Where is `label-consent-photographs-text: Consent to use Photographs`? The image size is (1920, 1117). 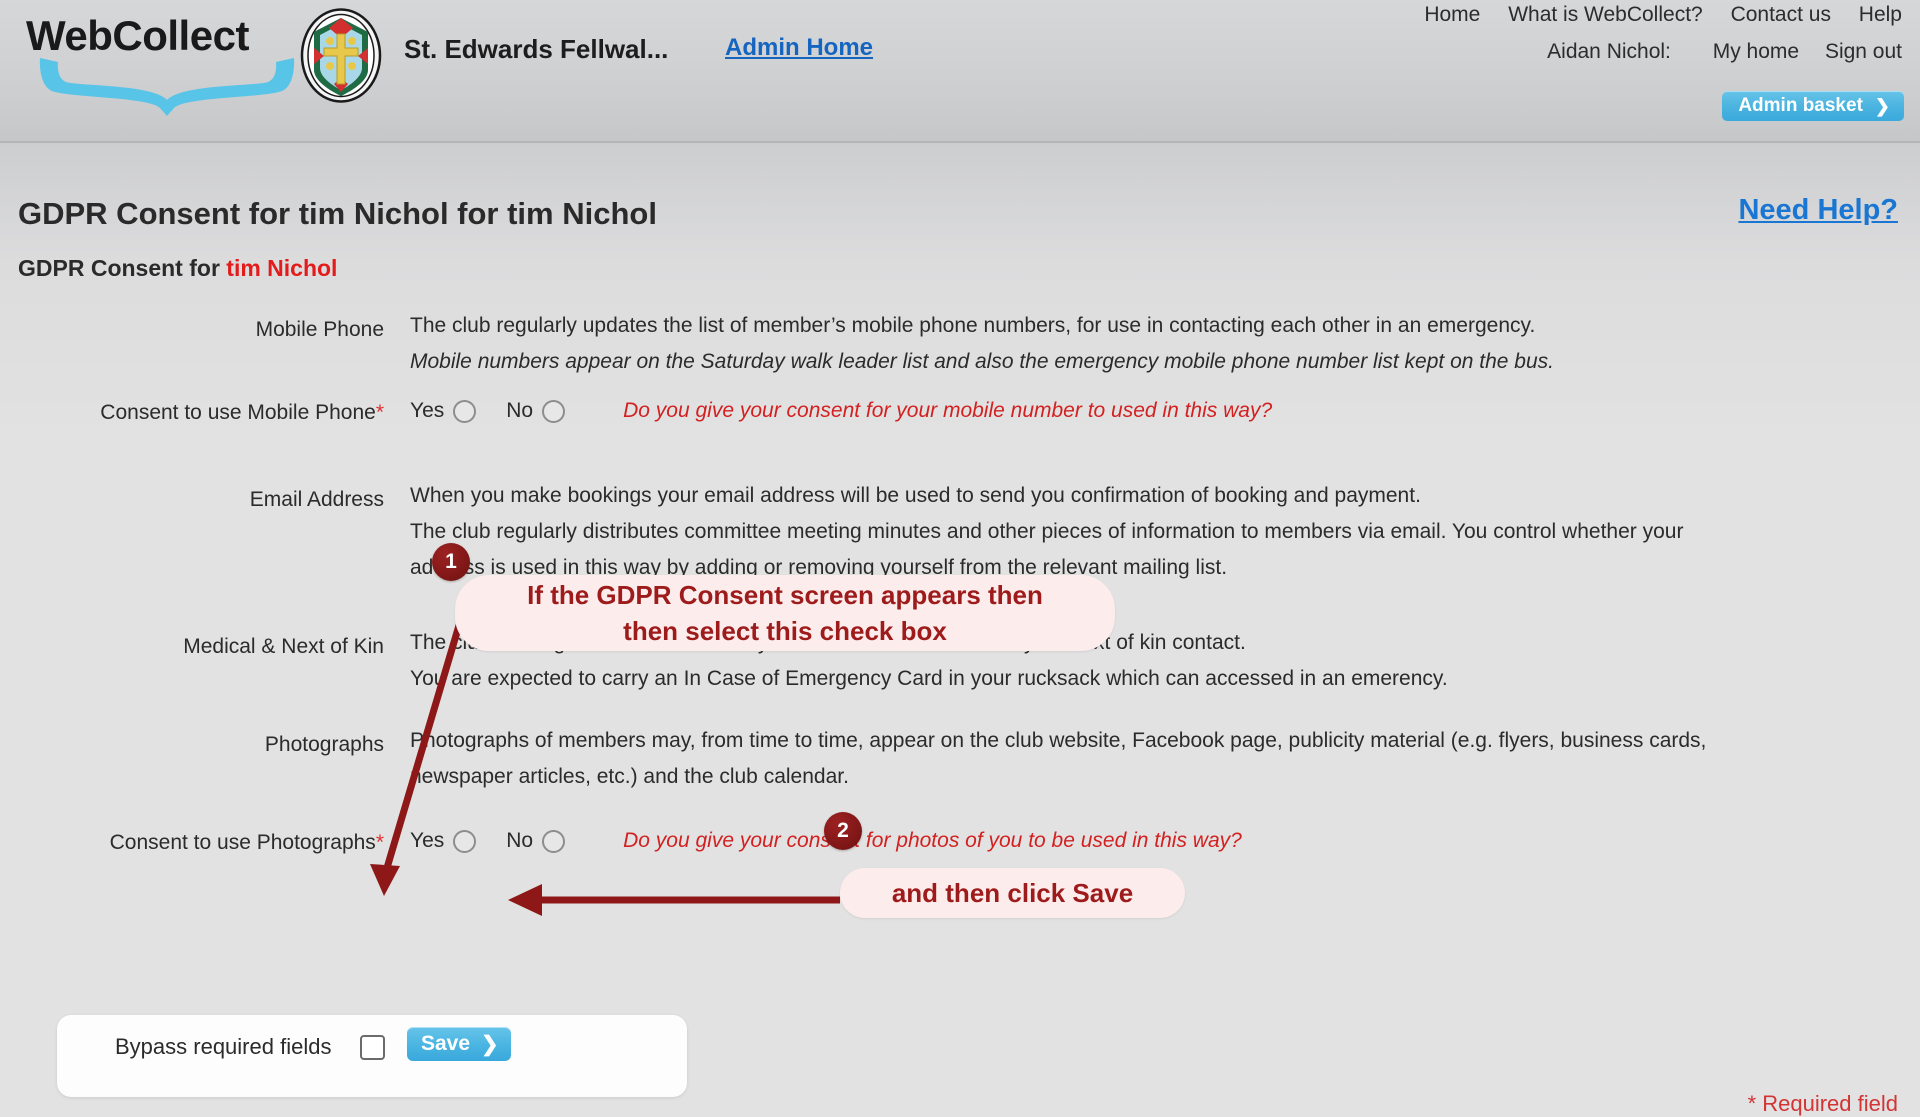 label-consent-photographs-text: Consent to use Photographs is located at coordinates (242, 842).